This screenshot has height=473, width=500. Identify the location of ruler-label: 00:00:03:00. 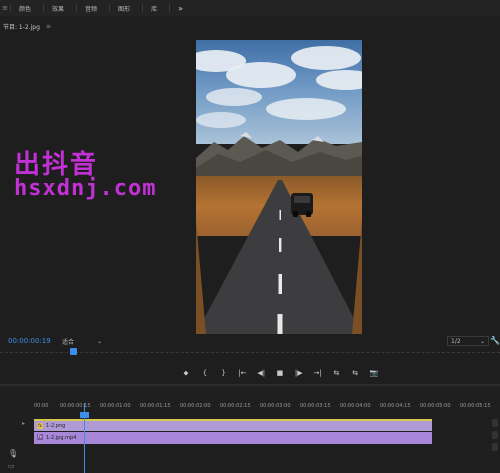
(275, 406).